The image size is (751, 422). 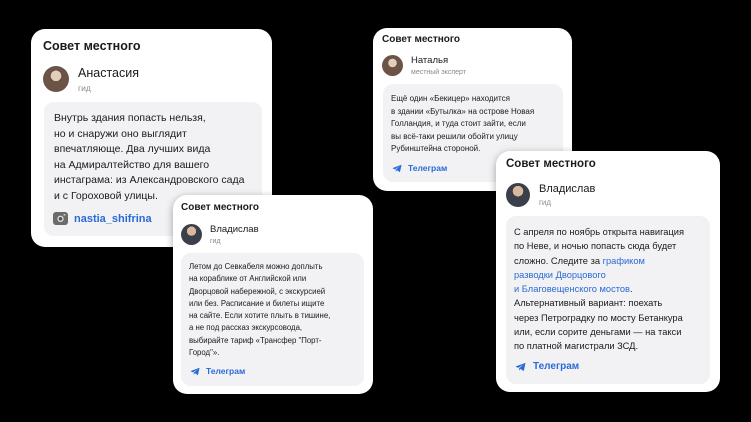 I want to click on author-name: Наталья, so click(x=430, y=60).